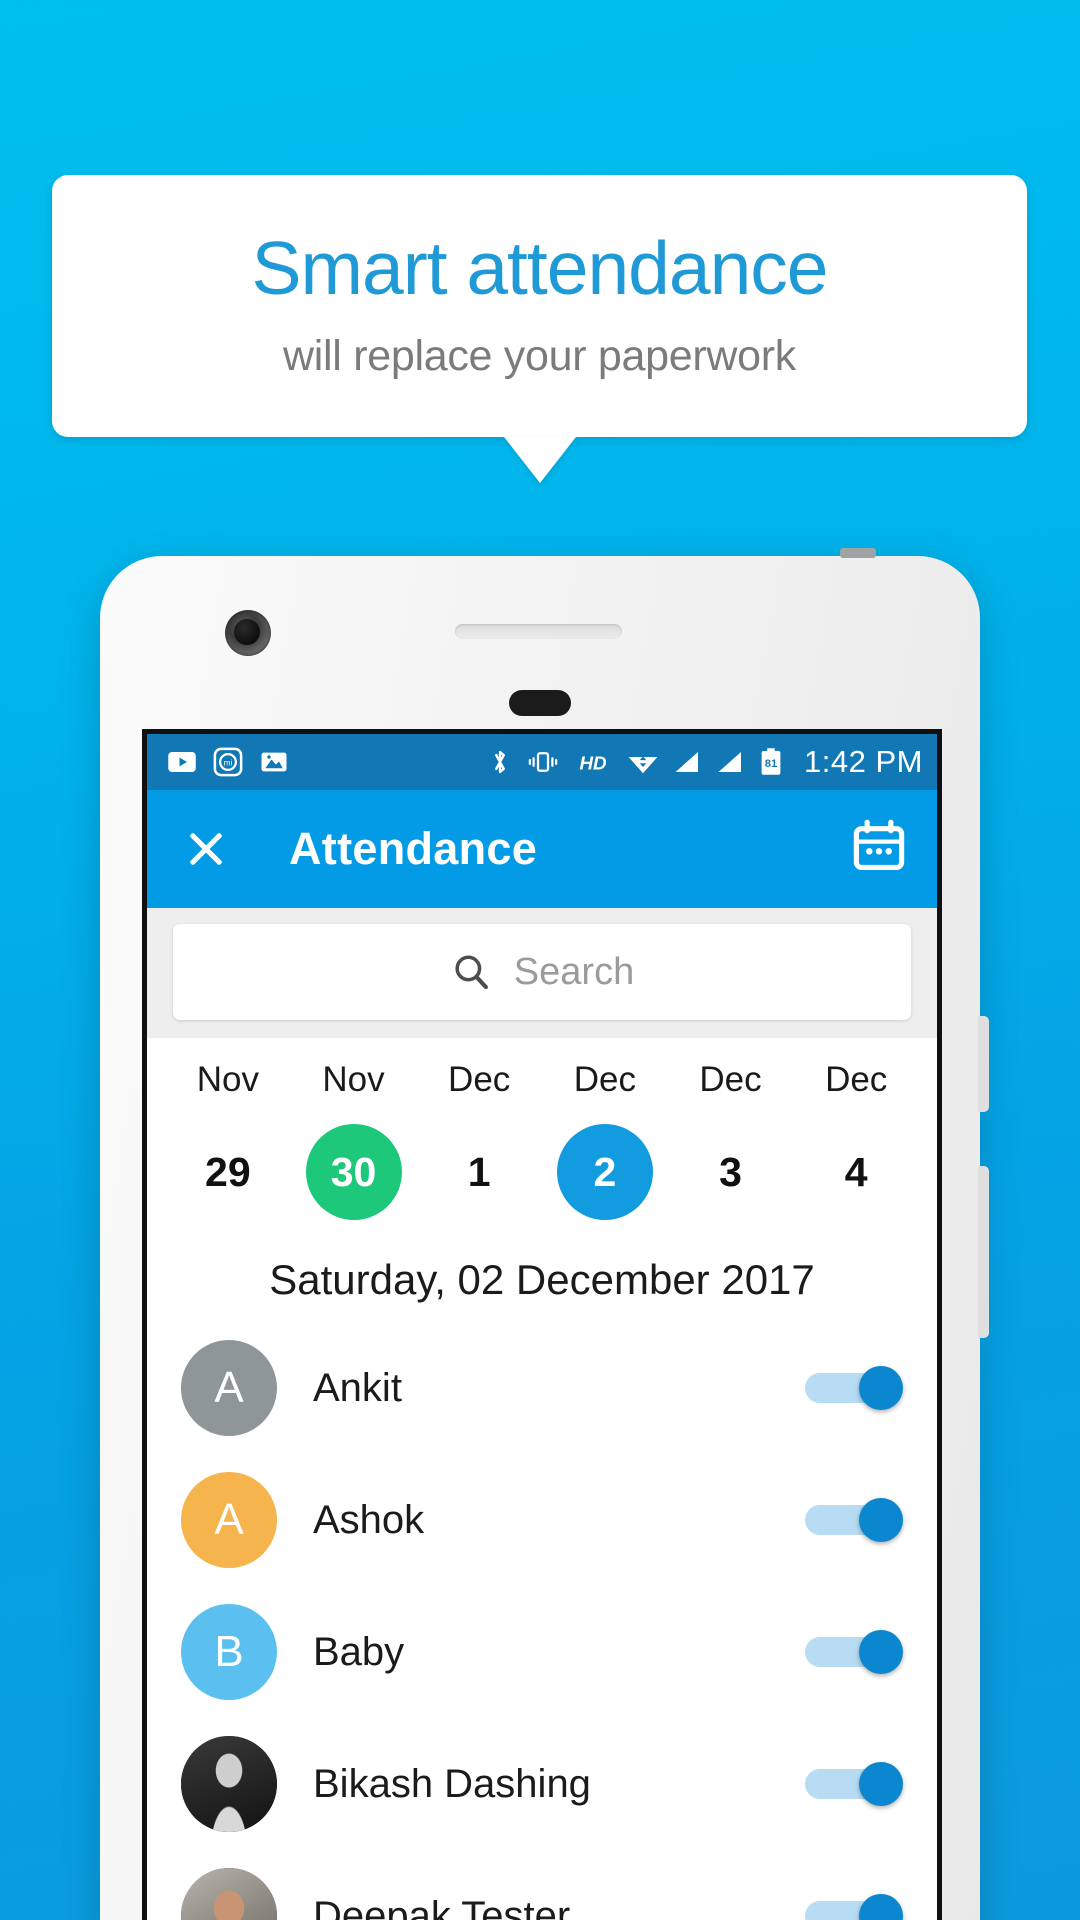  Describe the element at coordinates (182, 762) in the screenshot. I see `youtube-icon` at that location.